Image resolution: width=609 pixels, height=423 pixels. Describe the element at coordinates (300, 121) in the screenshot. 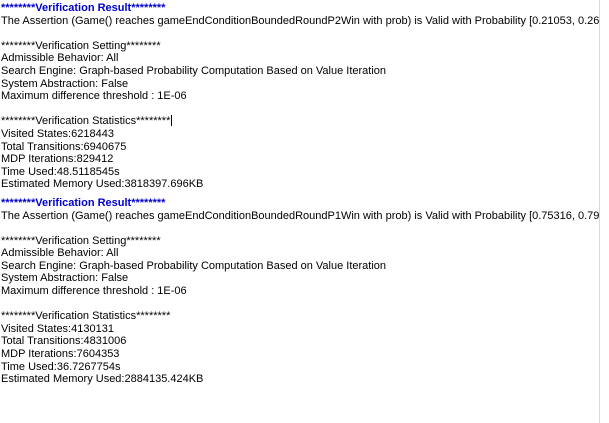

I see `verification-statistics-line: ********Verification Statistics********` at that location.